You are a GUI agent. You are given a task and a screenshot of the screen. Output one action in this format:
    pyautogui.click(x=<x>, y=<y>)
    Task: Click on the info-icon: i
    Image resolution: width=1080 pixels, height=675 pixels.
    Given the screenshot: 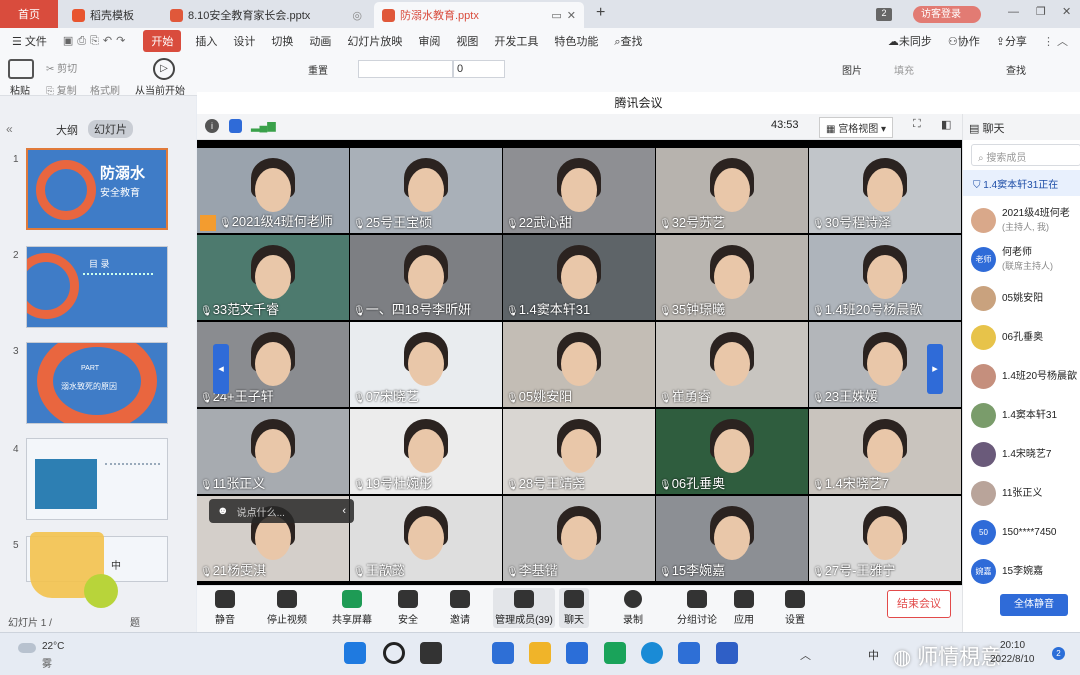 What is the action you would take?
    pyautogui.click(x=212, y=126)
    